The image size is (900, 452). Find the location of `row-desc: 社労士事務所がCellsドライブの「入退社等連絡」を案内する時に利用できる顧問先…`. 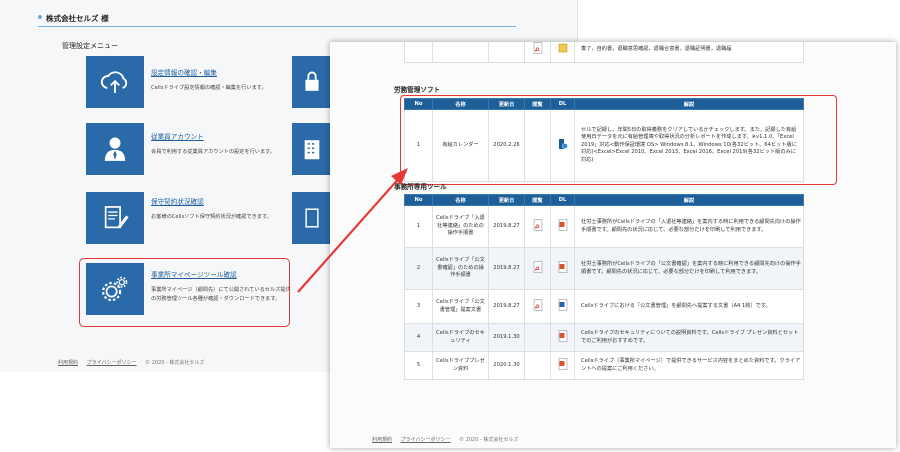

row-desc: 社労士事務所がCellsドライブの「入退社等連絡」を案内する時に利用できる顧問先… is located at coordinates (689, 226).